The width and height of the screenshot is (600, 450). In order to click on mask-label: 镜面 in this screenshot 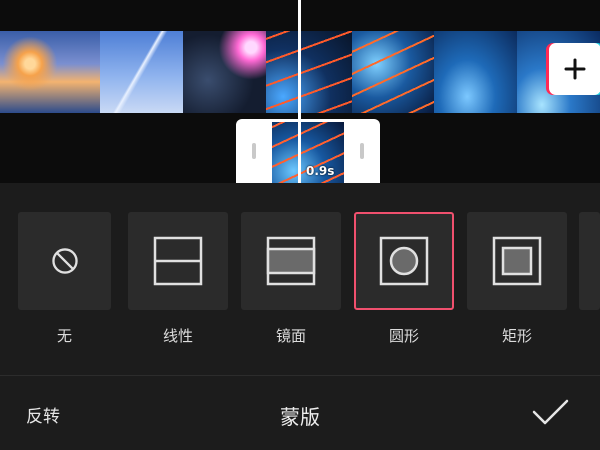, I will do `click(290, 336)`.